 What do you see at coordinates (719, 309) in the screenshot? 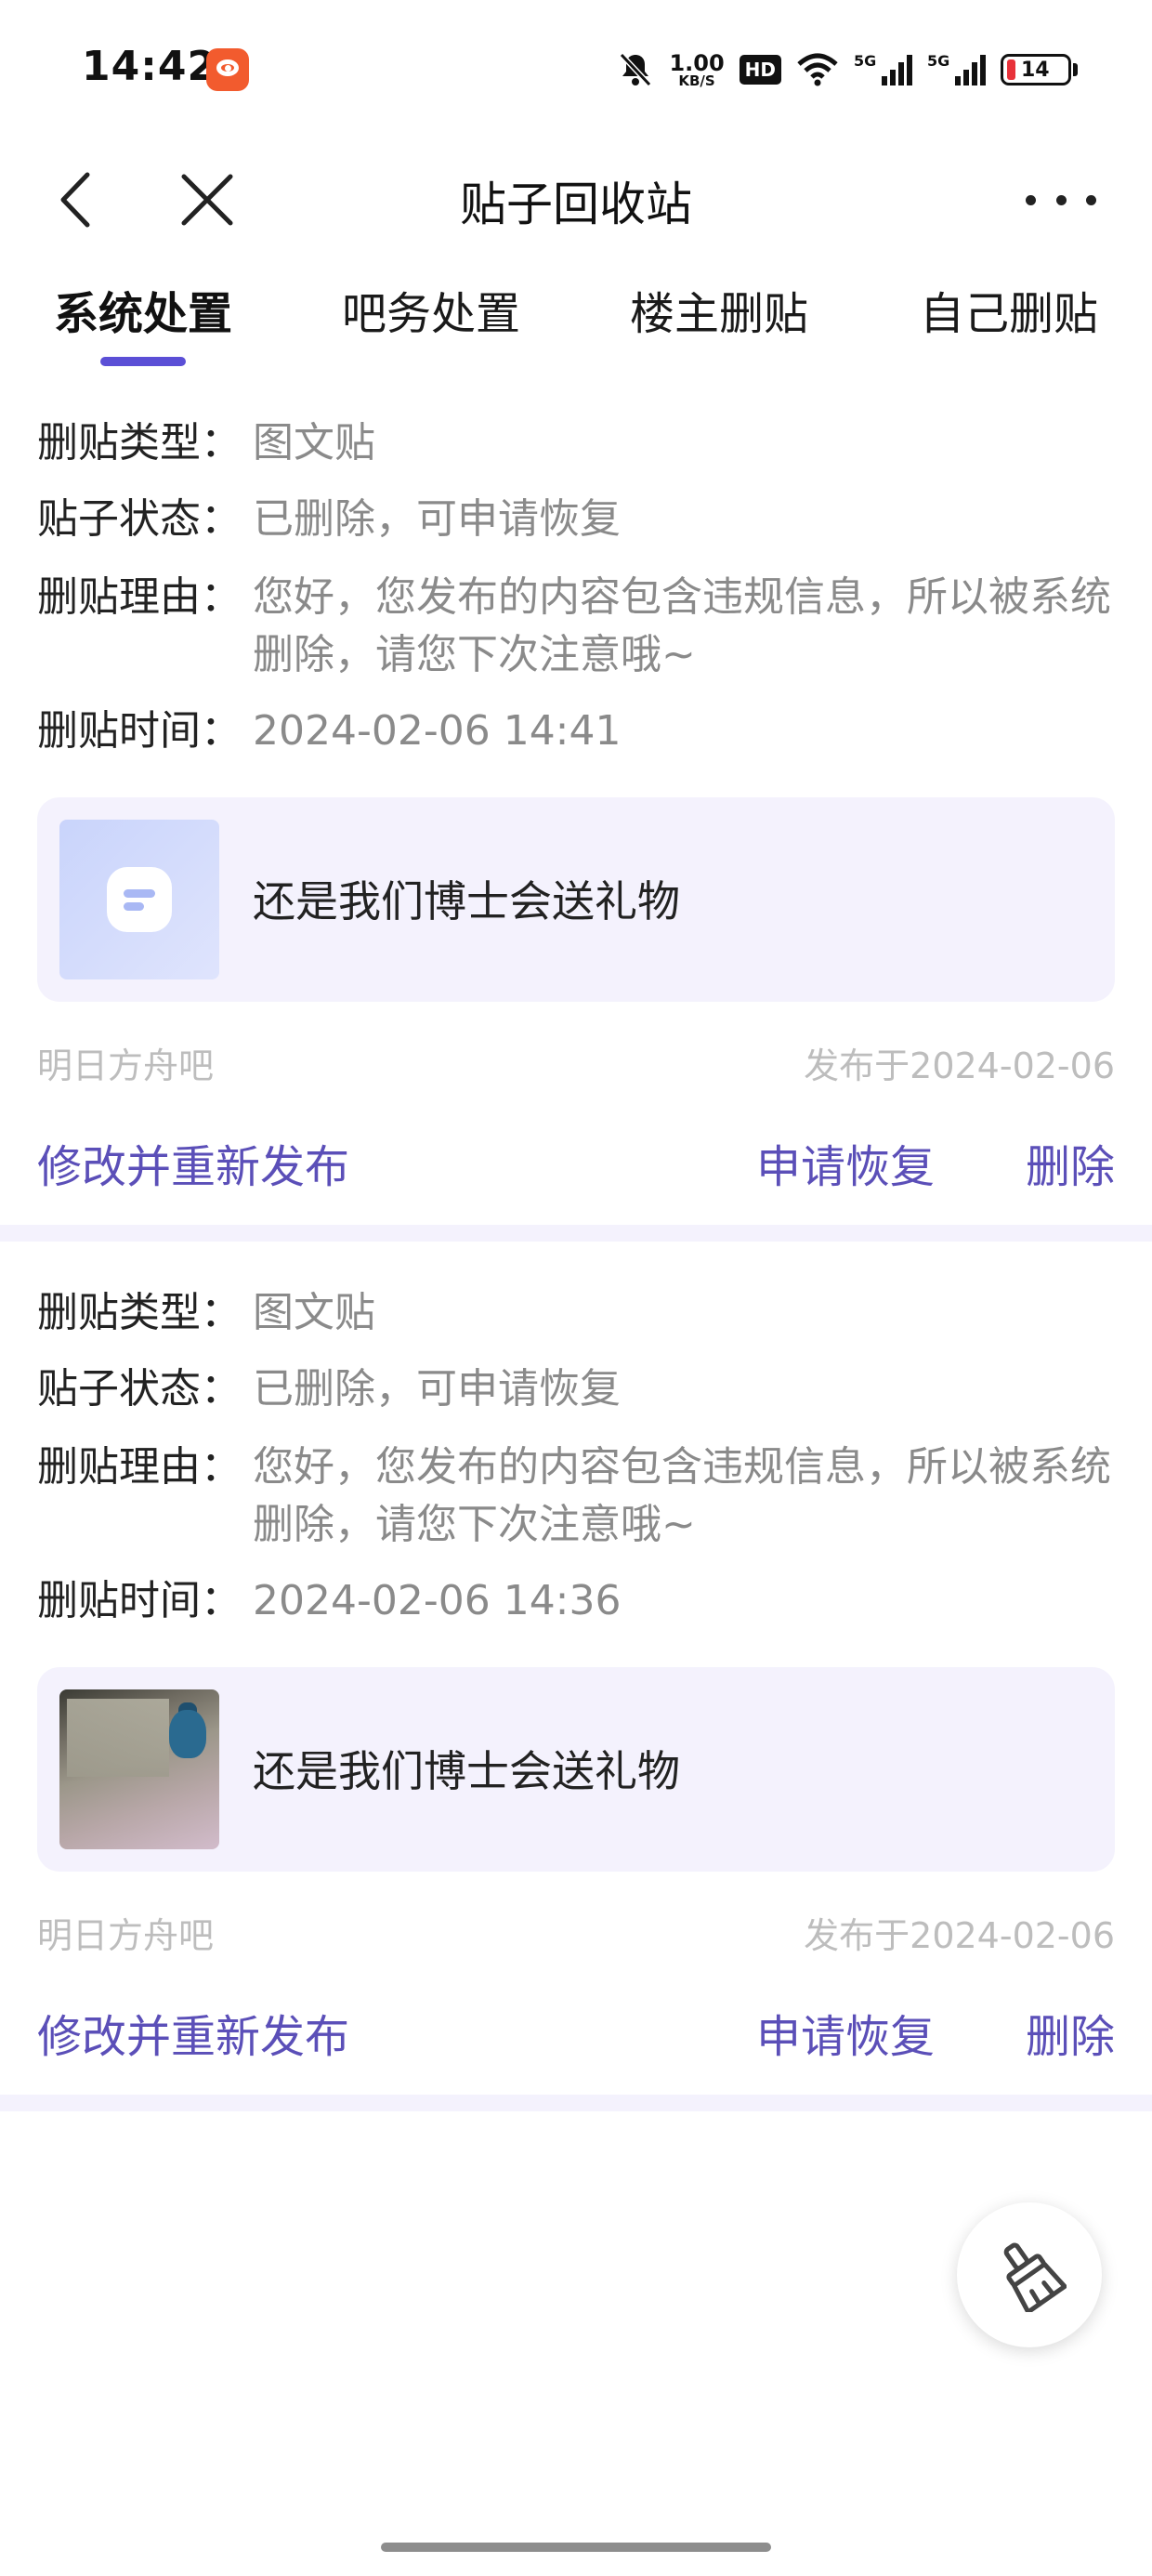
I see `tab-op-deleted: 楼主删贴` at bounding box center [719, 309].